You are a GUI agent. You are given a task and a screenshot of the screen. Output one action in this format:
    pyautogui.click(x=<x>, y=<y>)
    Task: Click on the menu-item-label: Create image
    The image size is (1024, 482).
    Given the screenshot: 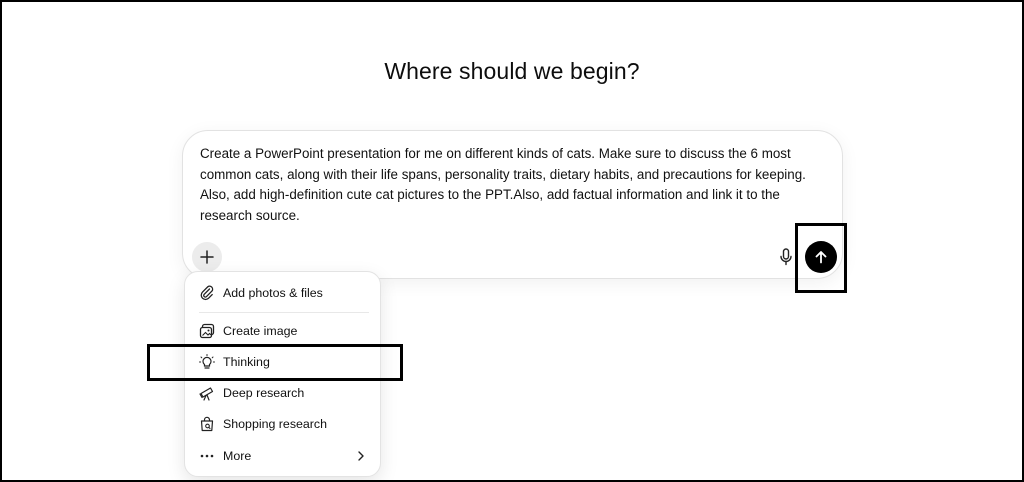 What is the action you would take?
    pyautogui.click(x=260, y=331)
    